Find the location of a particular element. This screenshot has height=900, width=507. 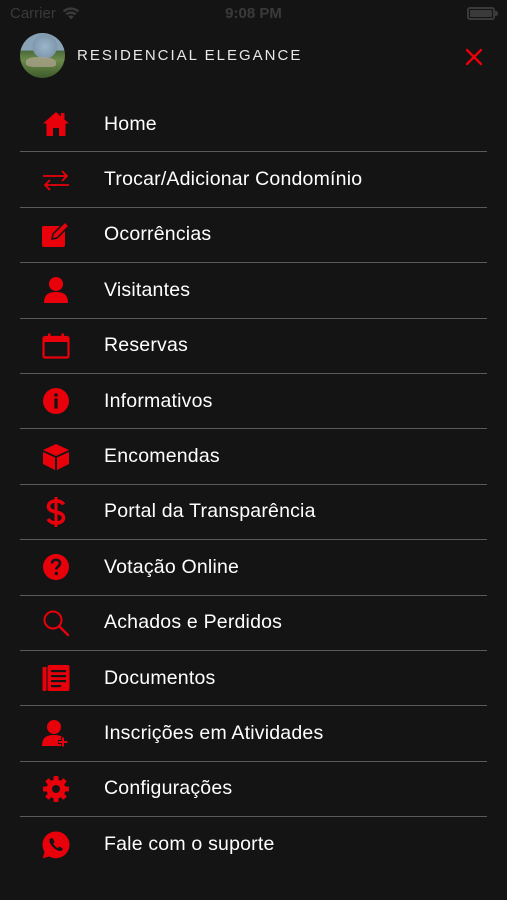

menu-item-label: Portal da Transparência is located at coordinates (210, 511).